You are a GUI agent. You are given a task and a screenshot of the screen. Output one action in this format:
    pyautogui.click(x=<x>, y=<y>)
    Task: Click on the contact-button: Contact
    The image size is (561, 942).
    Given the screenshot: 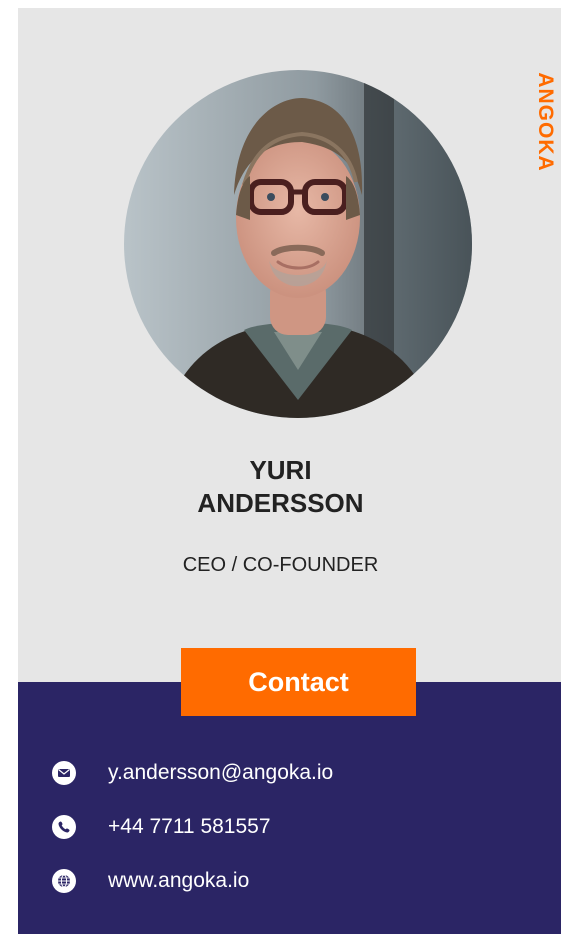 What is the action you would take?
    pyautogui.click(x=298, y=682)
    